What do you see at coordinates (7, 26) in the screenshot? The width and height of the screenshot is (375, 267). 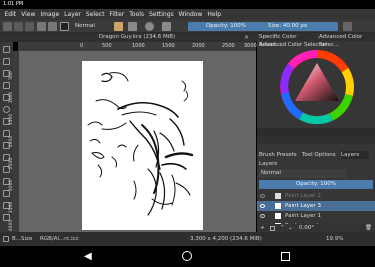 I see `new-document-icon` at bounding box center [7, 26].